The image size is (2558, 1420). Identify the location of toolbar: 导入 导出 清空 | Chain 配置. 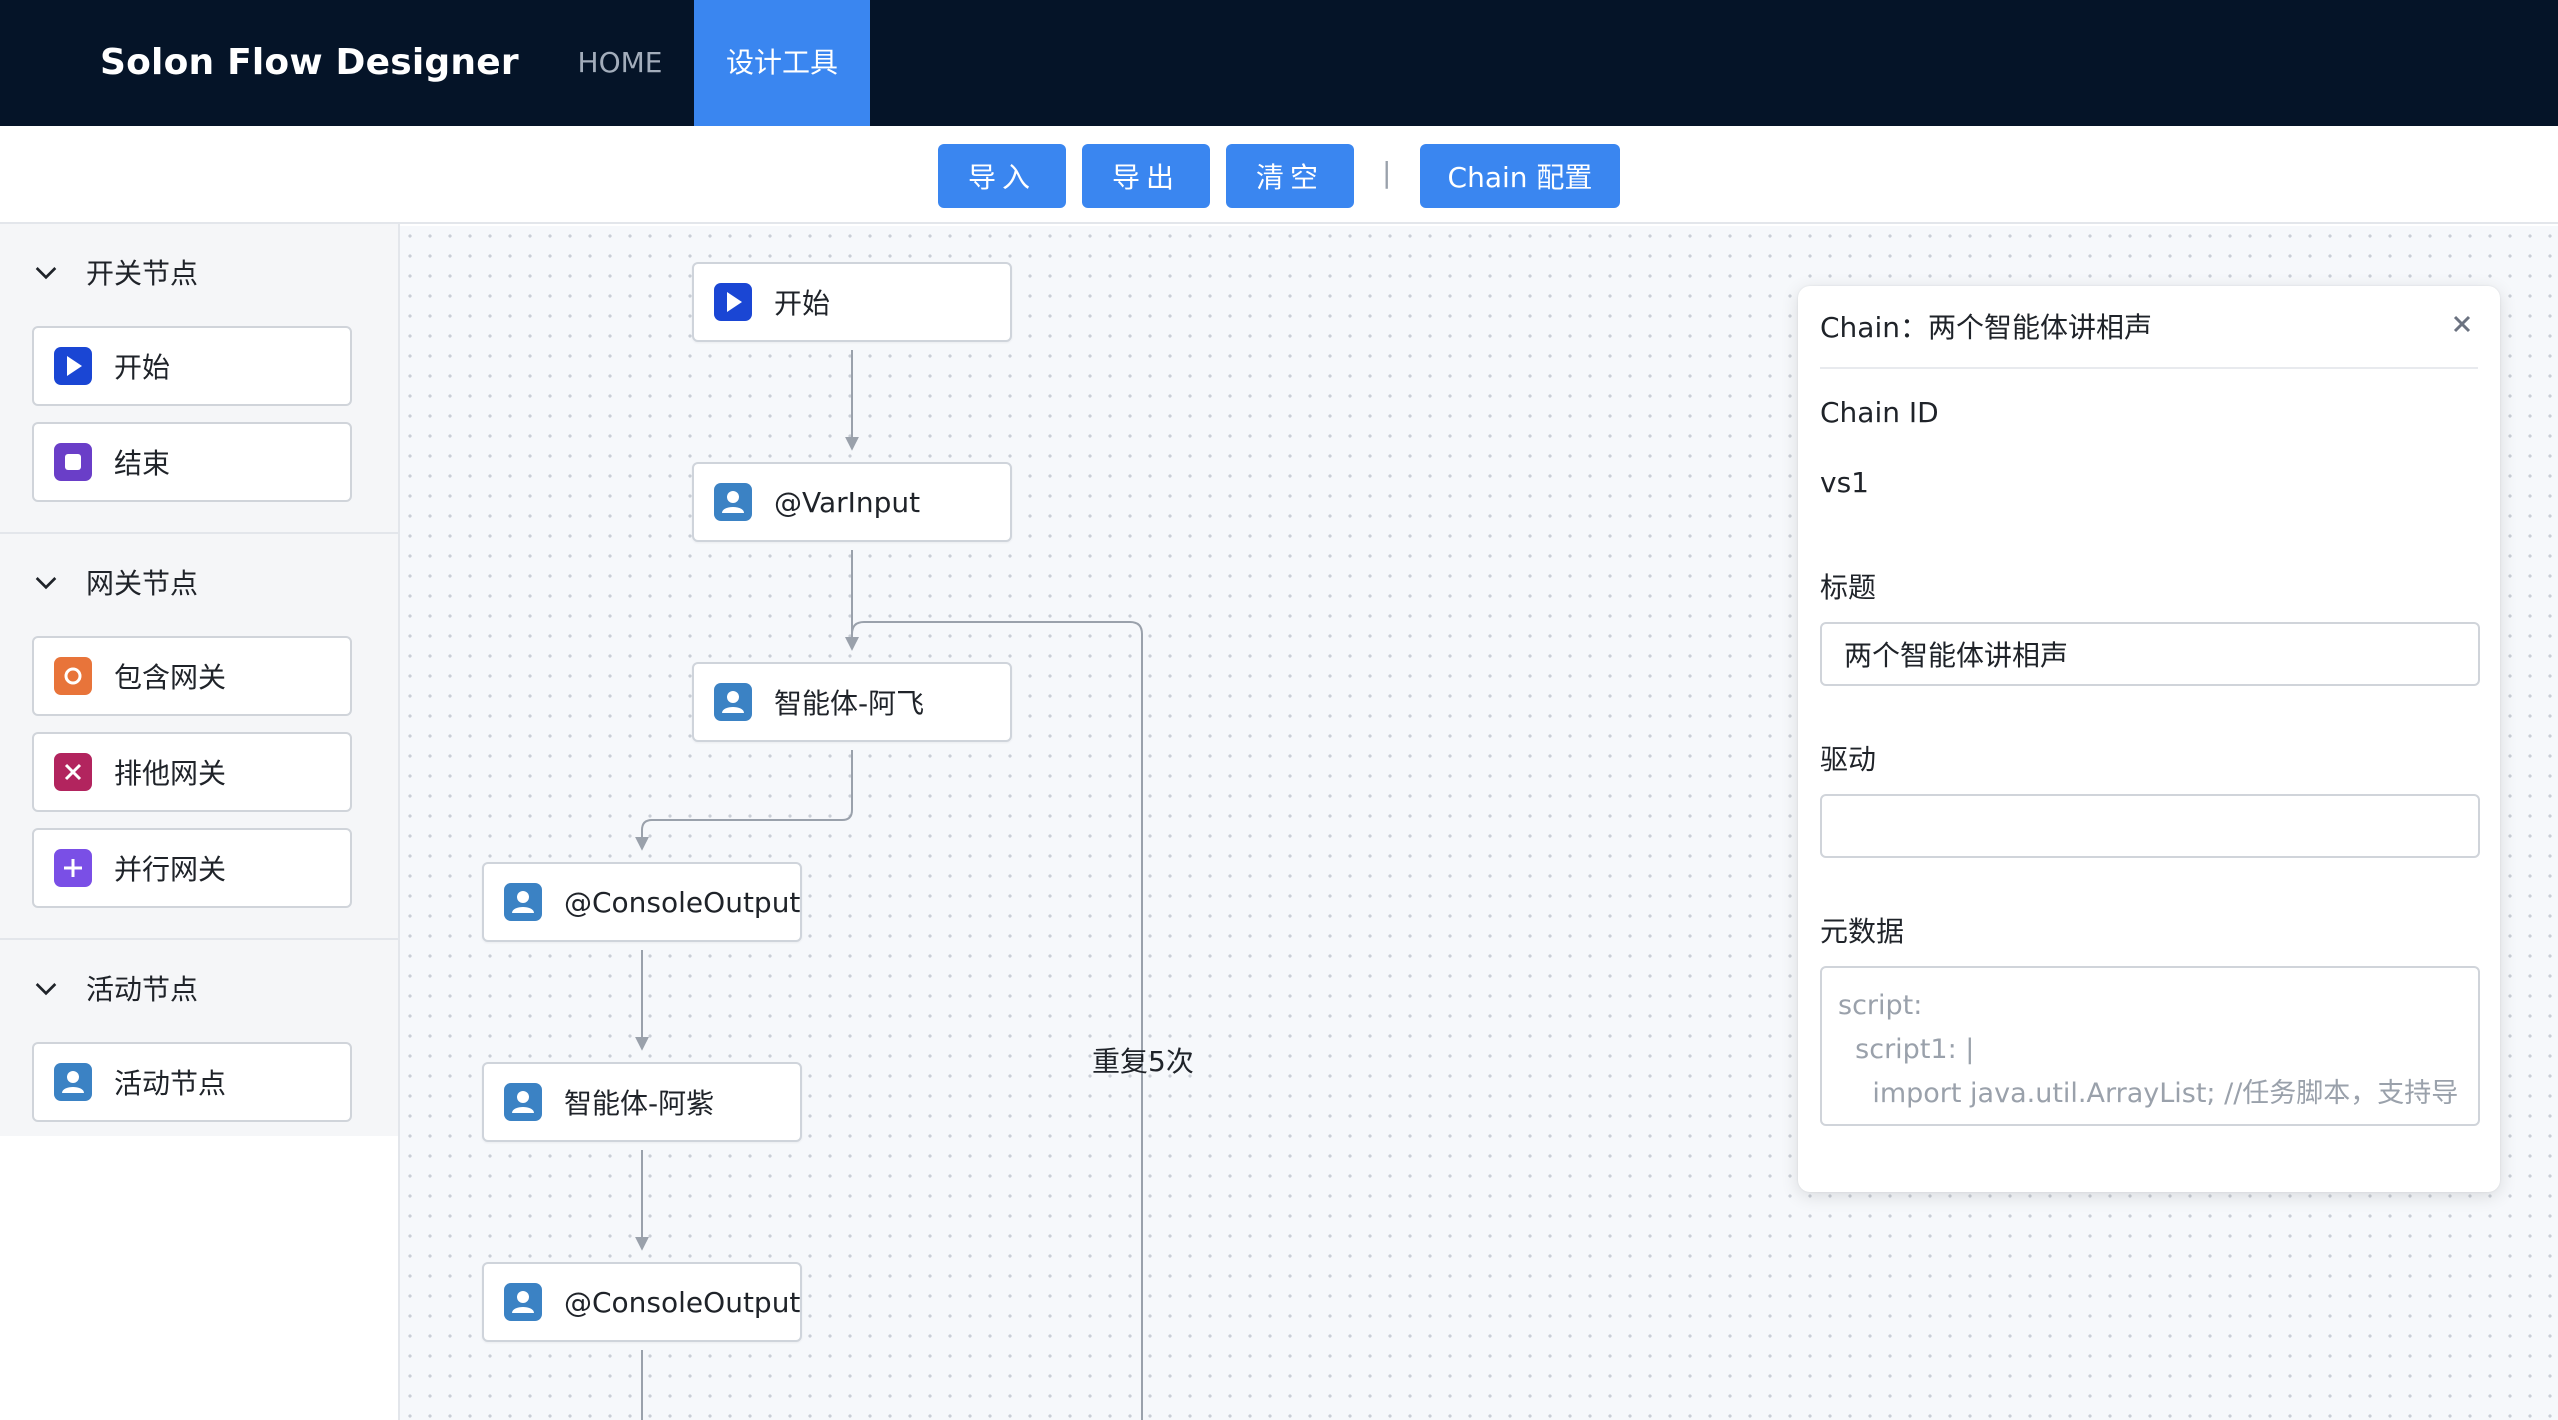
(1279, 175).